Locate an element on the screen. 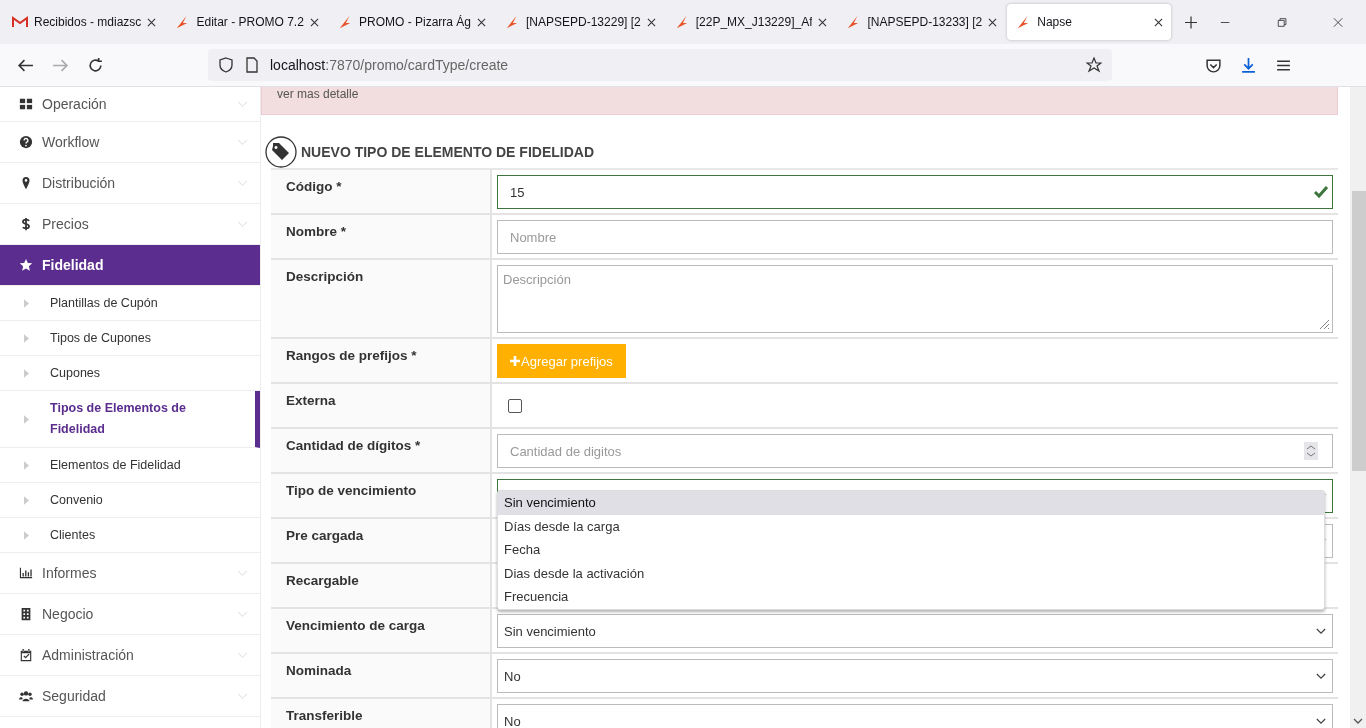 The height and width of the screenshot is (728, 1366). browser-tab: [NAPSEPD-13233] [2 is located at coordinates (921, 22).